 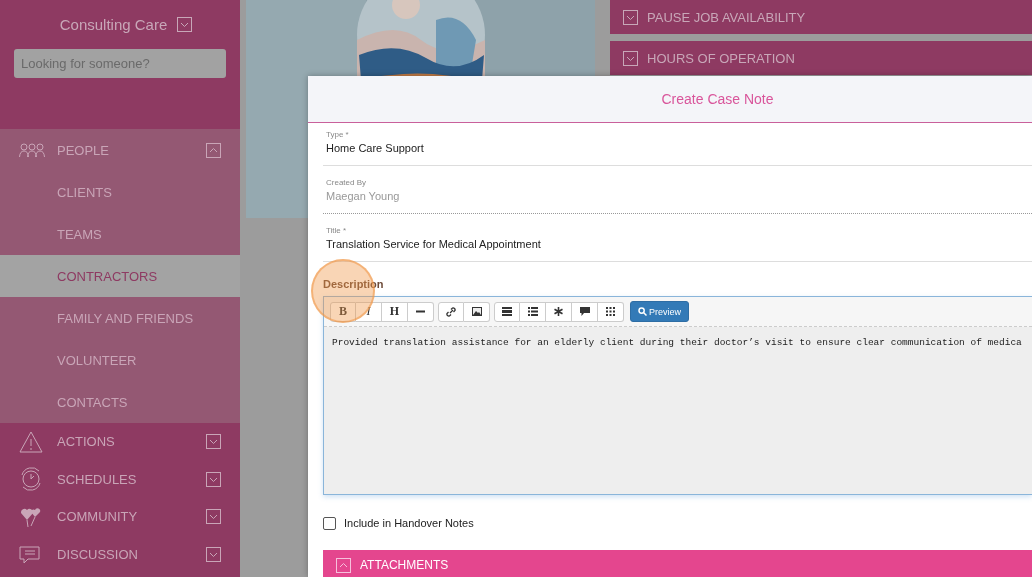 What do you see at coordinates (338, 135) in the screenshot?
I see `field-label: Type *` at bounding box center [338, 135].